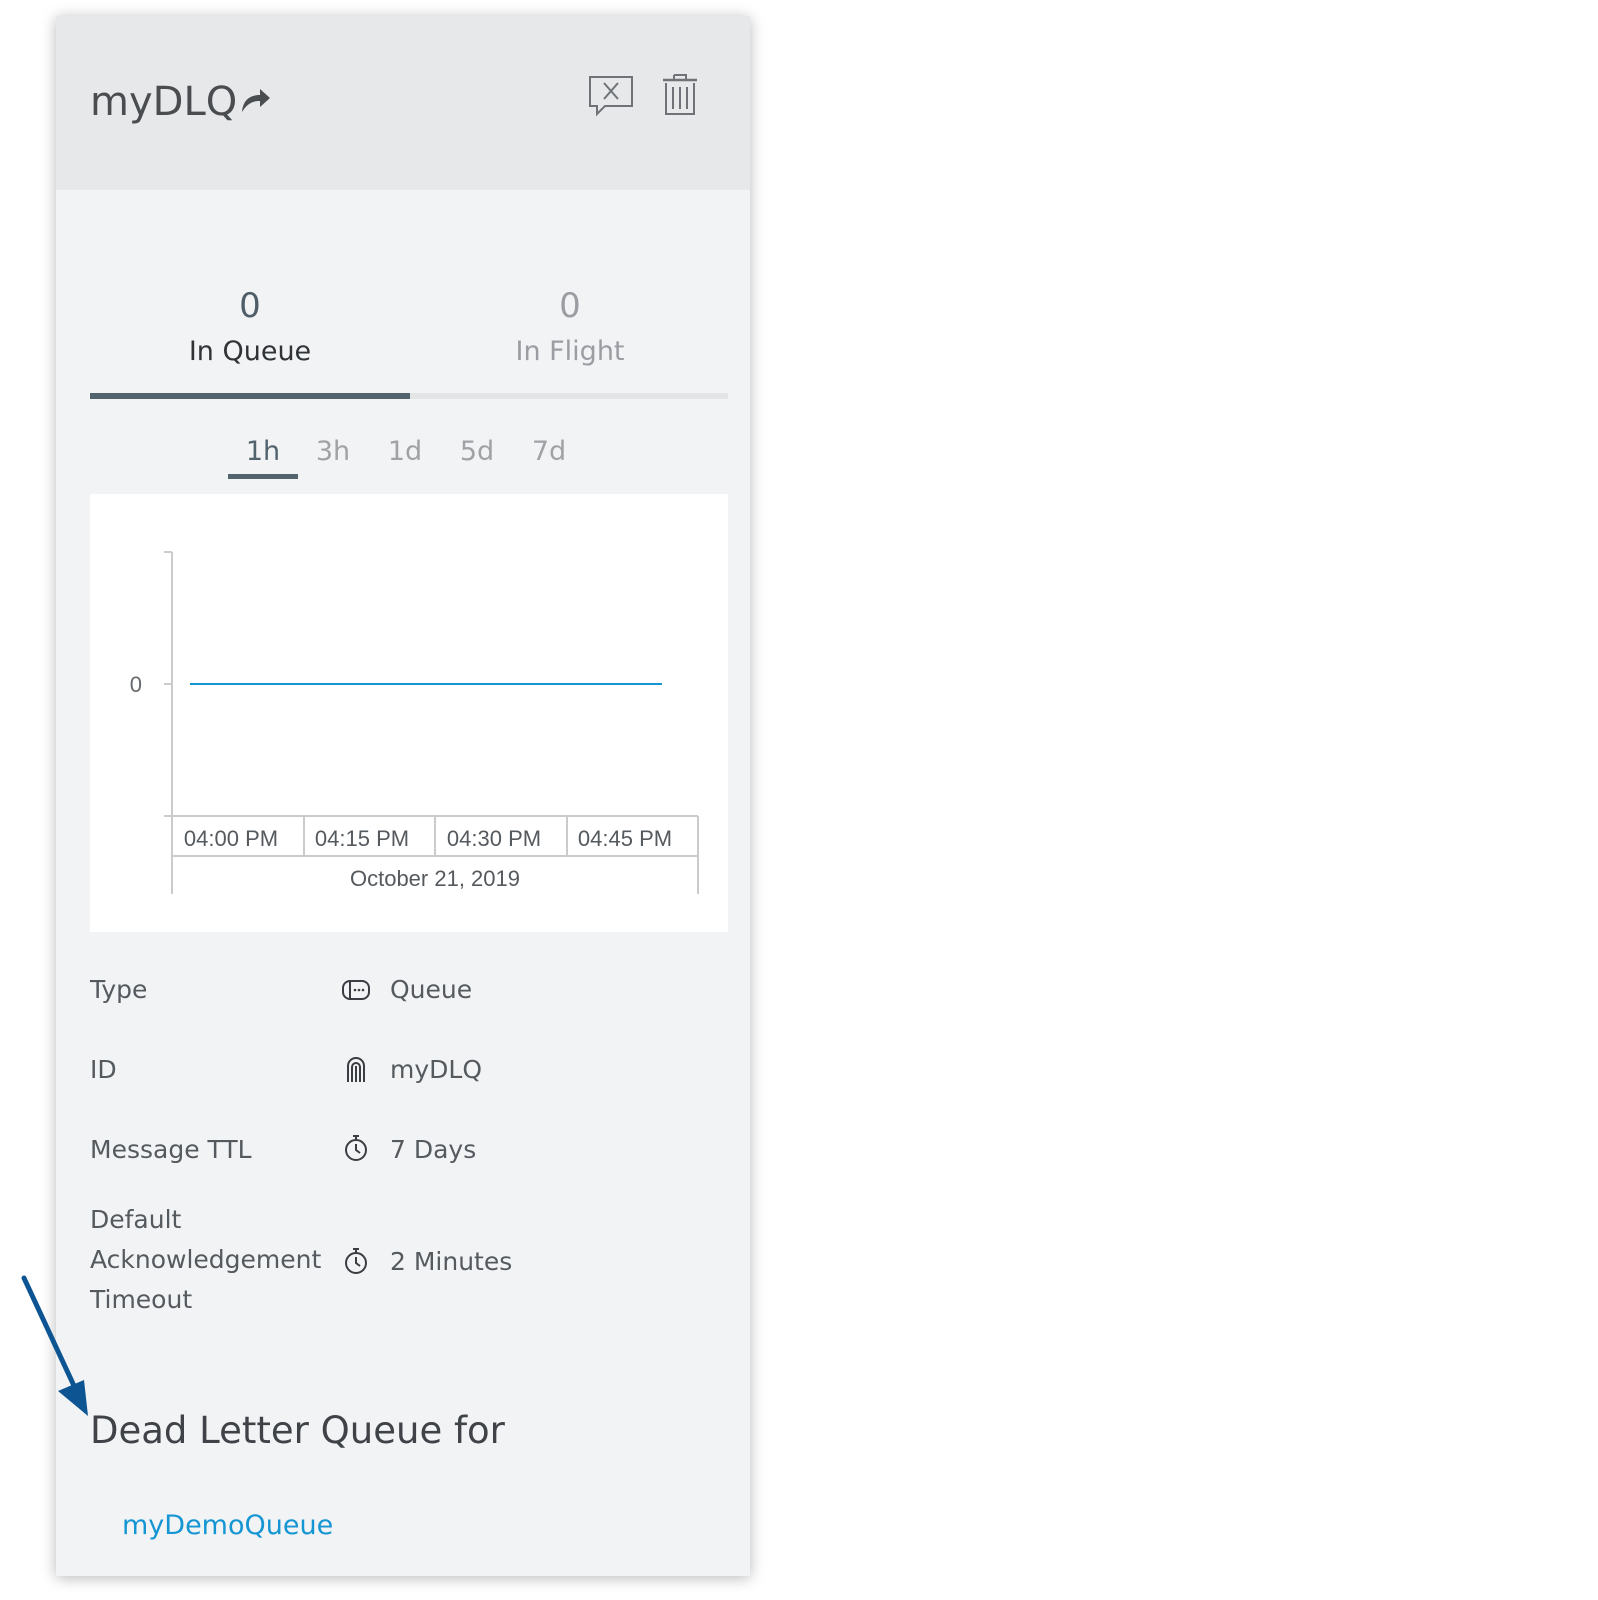 This screenshot has height=1600, width=1598. Describe the element at coordinates (227, 1526) in the screenshot. I see `source-queue-link: myDemoQueue` at that location.